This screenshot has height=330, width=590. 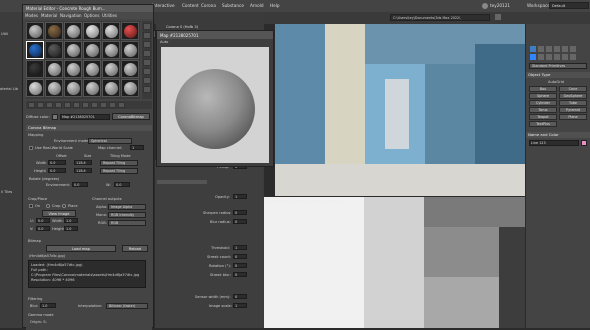 I want to click on blur-field: 1.0, so click(x=48, y=305).